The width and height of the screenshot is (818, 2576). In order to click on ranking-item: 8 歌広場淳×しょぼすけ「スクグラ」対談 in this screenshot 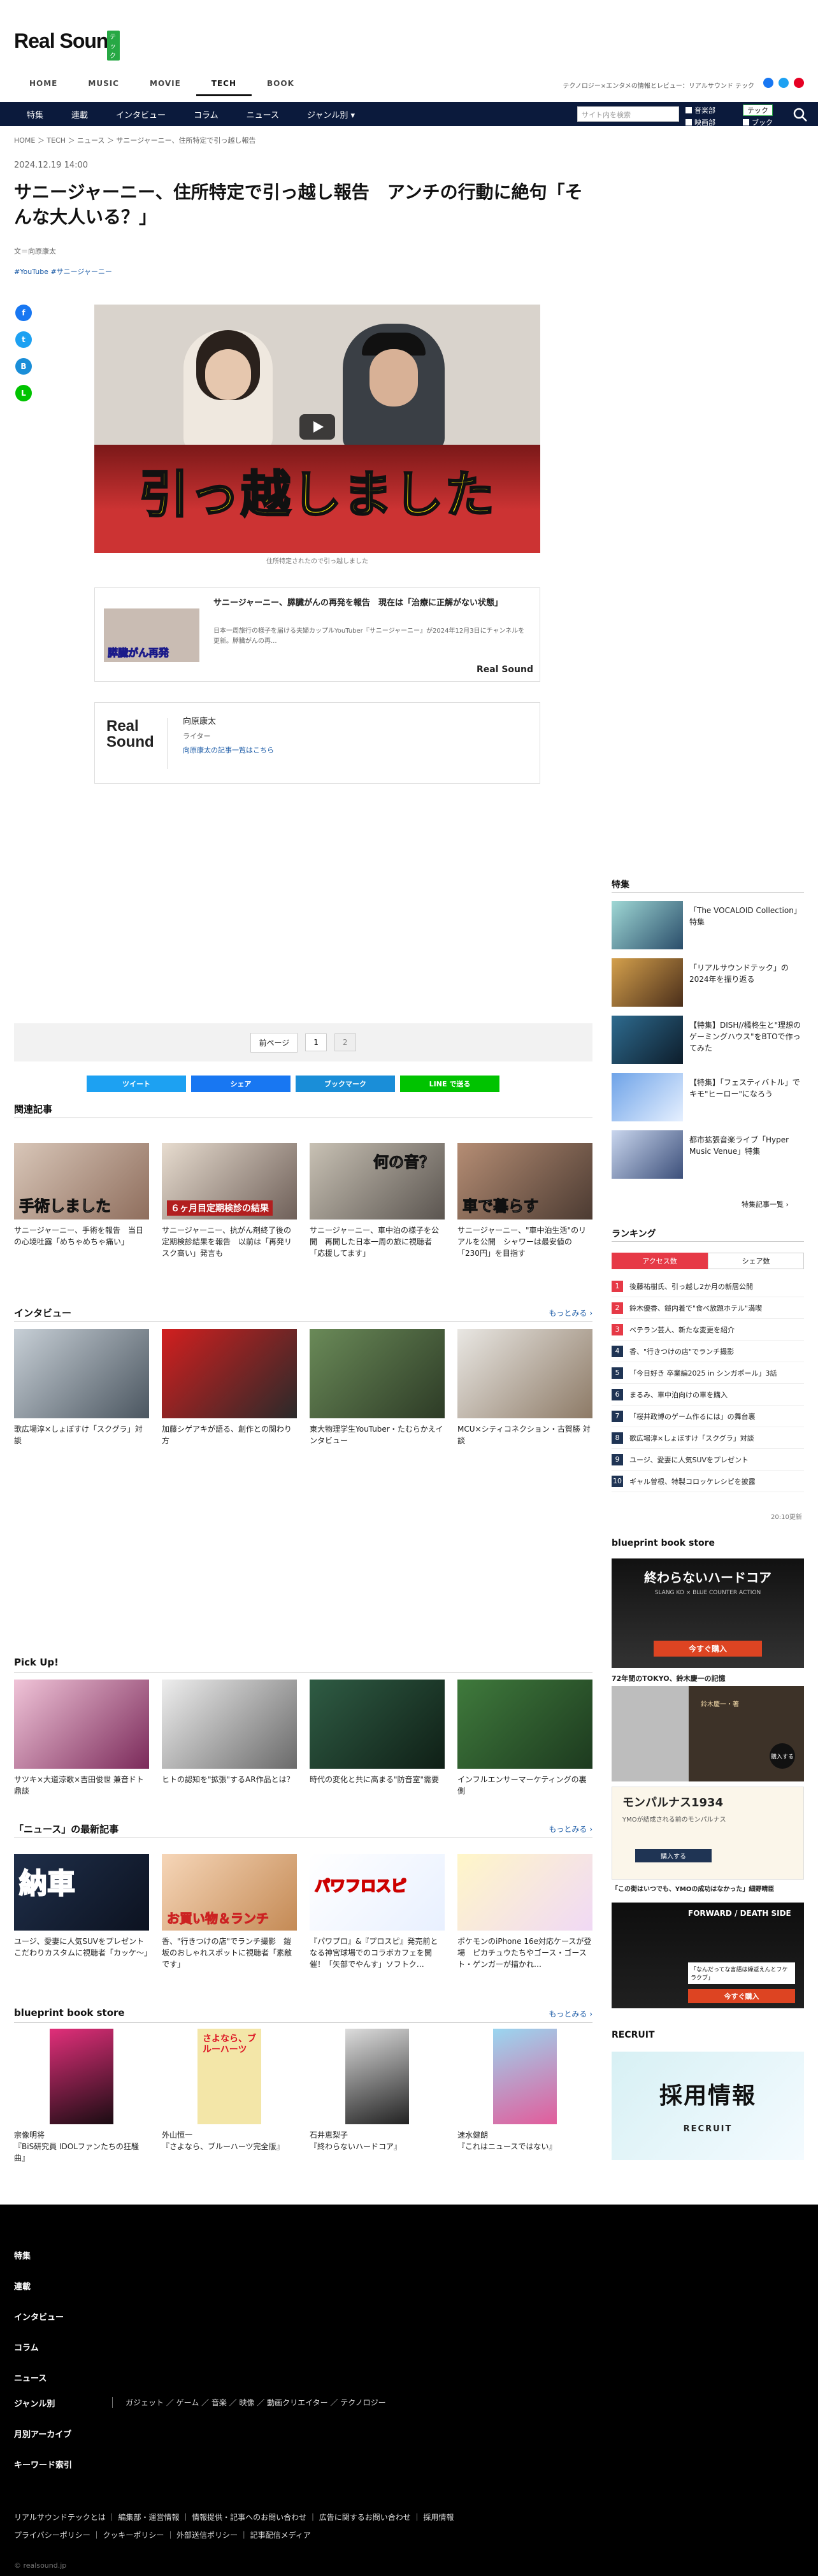, I will do `click(708, 1438)`.